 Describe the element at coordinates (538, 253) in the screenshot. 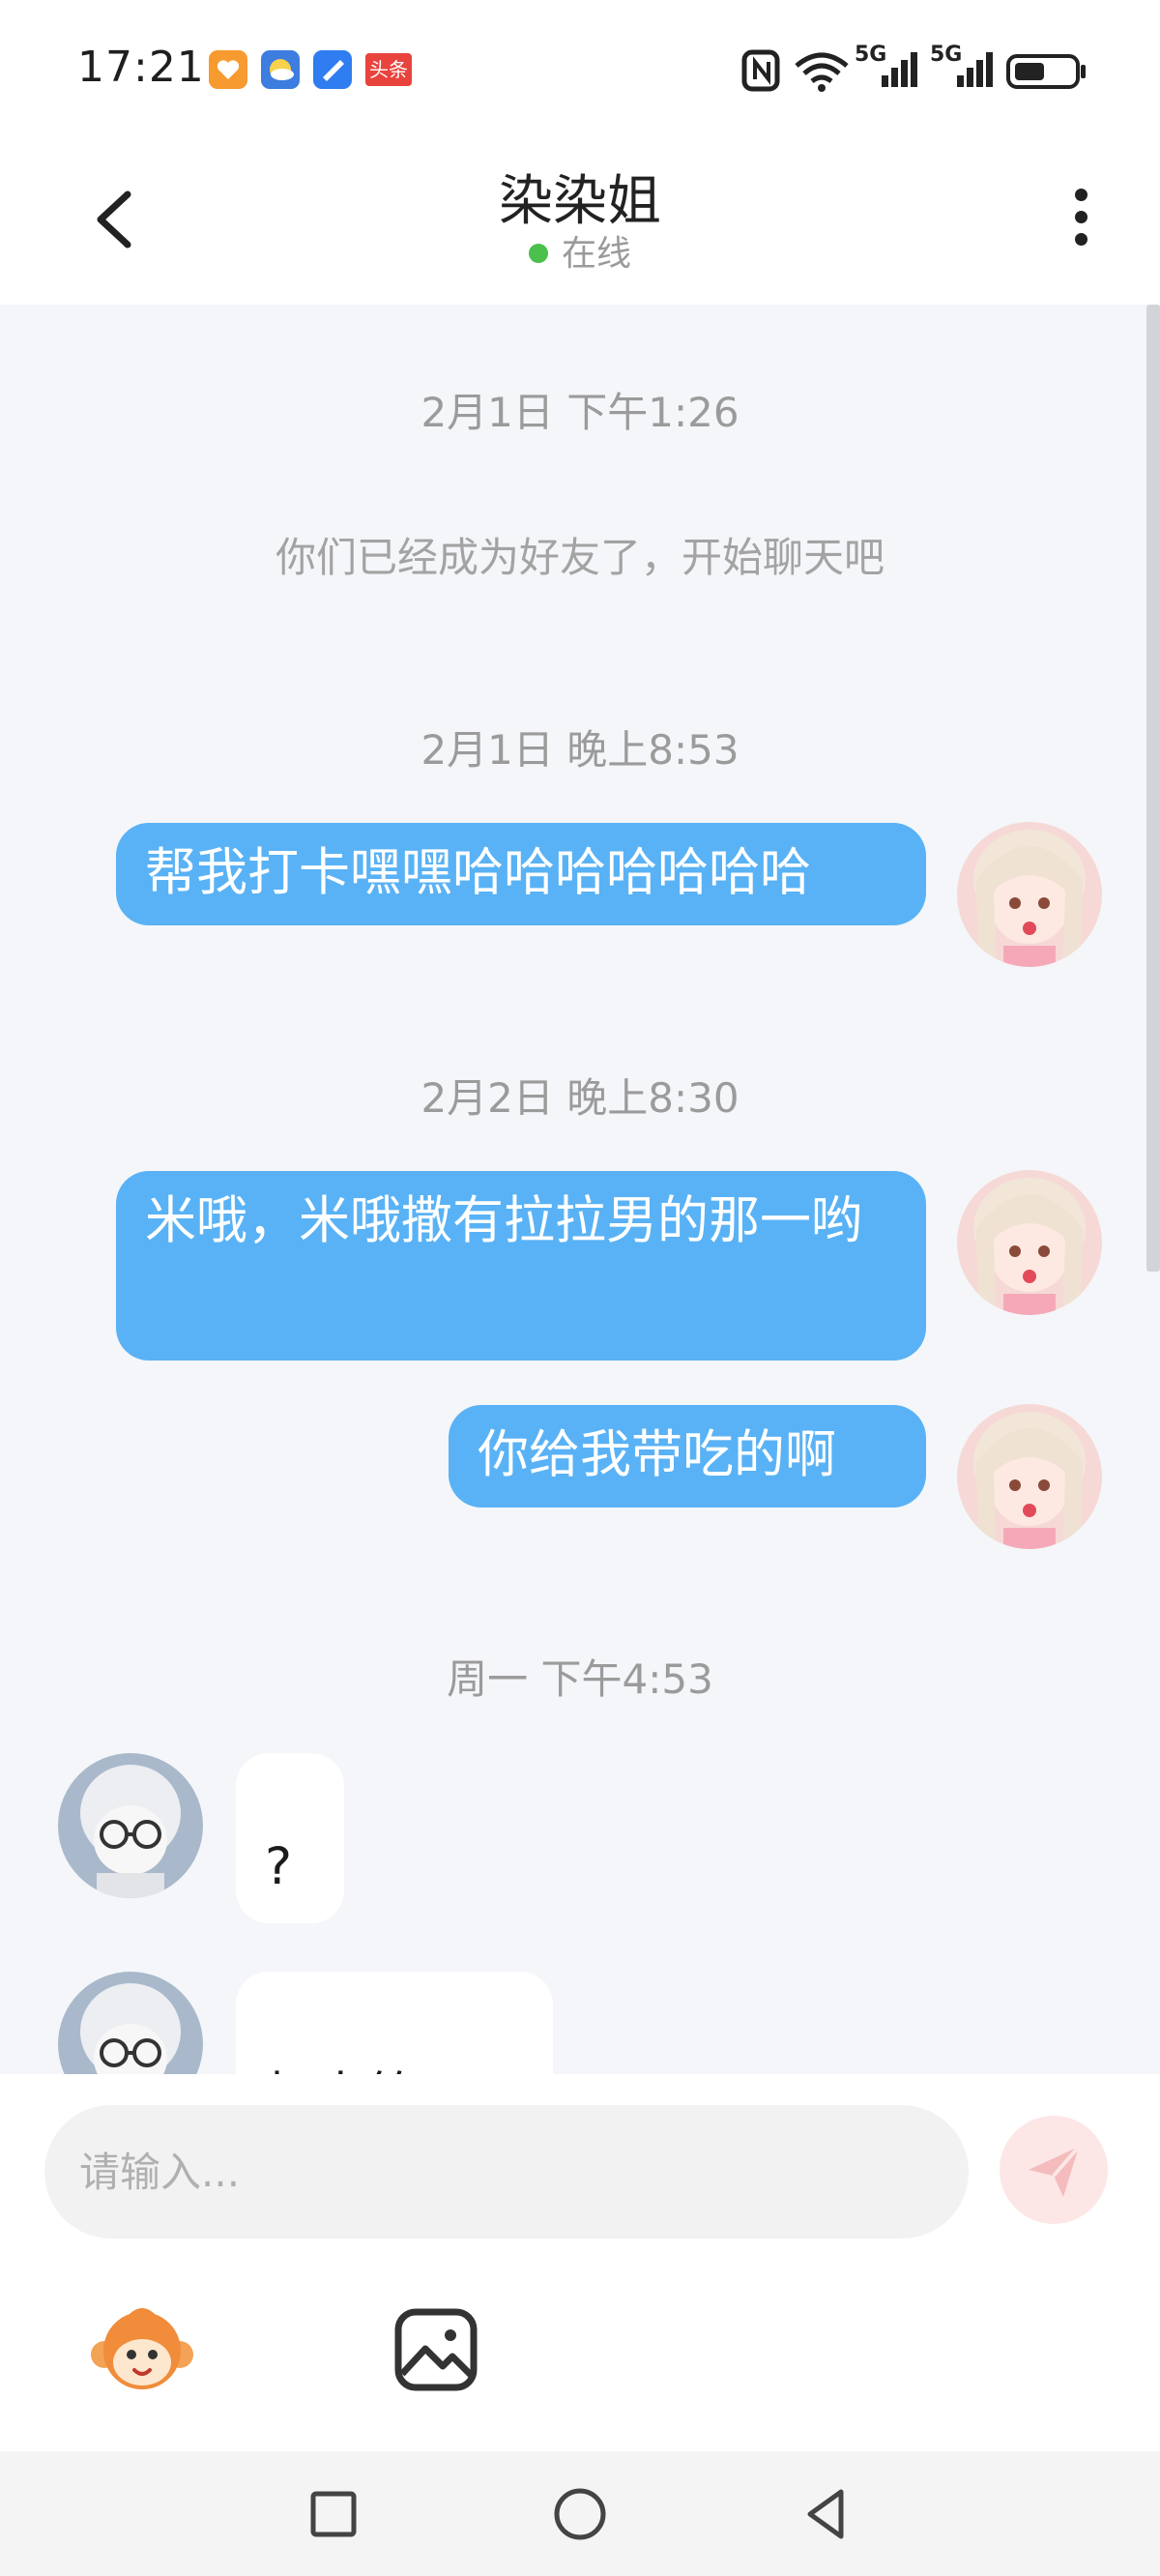

I see `online-dot` at that location.